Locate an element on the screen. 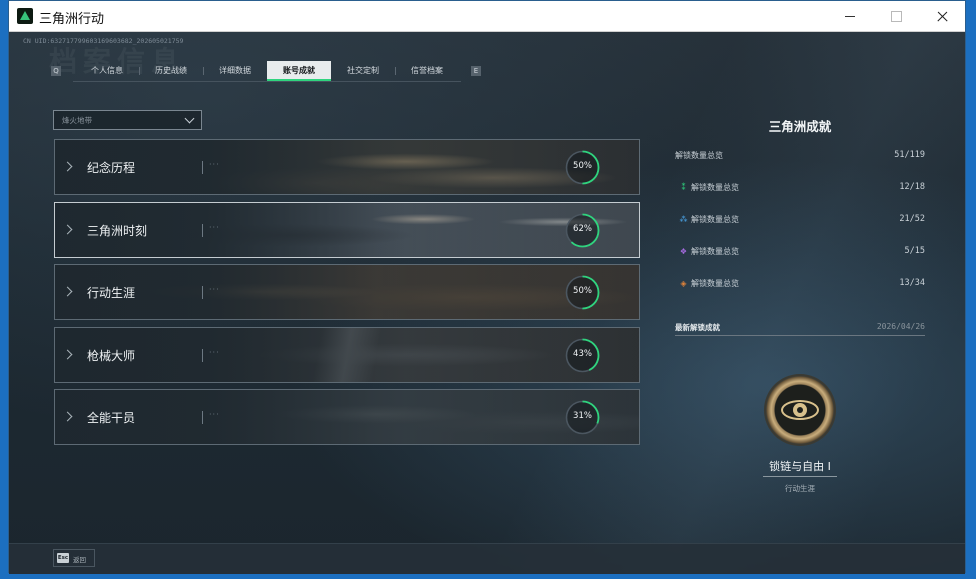  eye-pupil-icon is located at coordinates (800, 410).